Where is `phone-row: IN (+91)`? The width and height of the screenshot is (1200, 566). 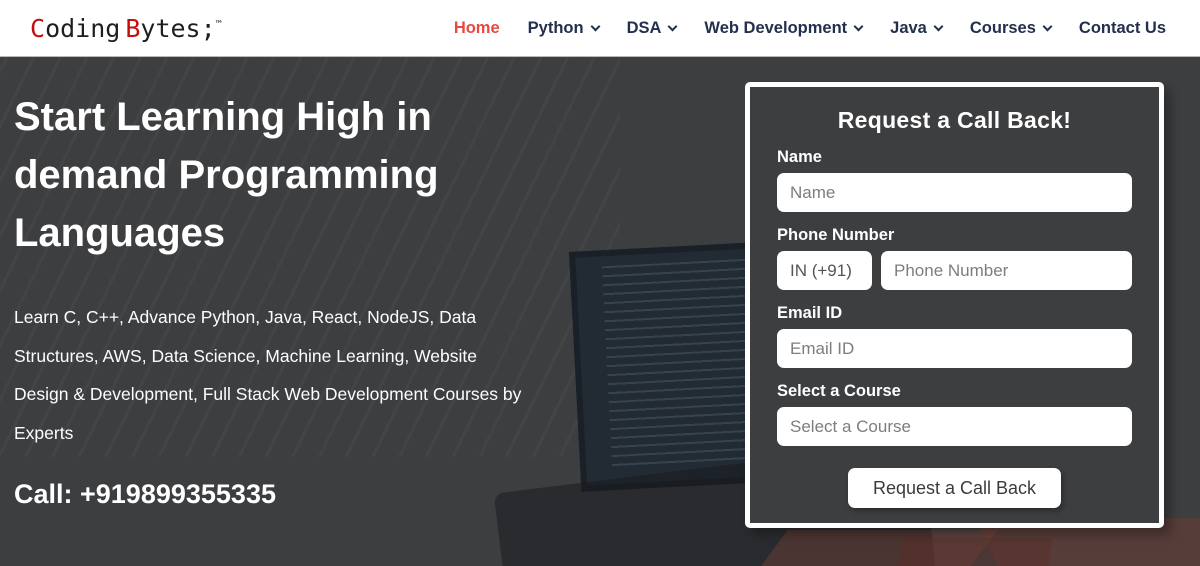
phone-row: IN (+91) is located at coordinates (954, 270).